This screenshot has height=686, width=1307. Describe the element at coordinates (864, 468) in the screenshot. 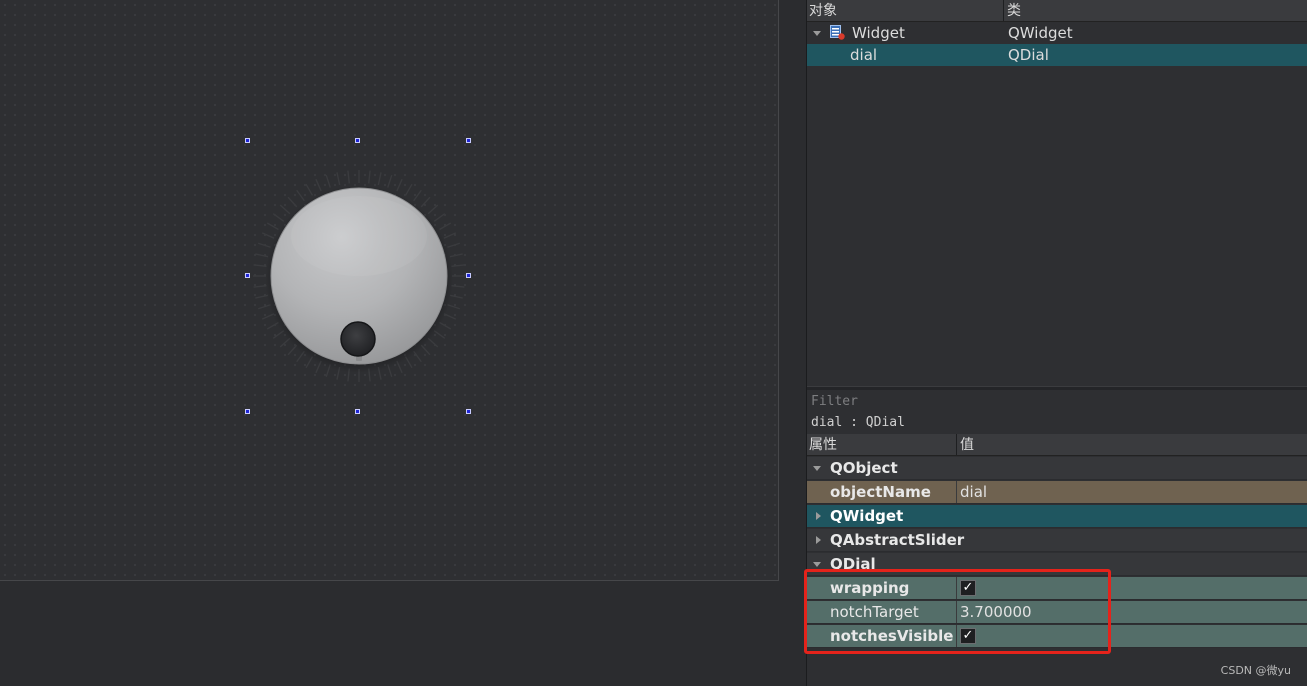

I see `group-label: QObject` at that location.